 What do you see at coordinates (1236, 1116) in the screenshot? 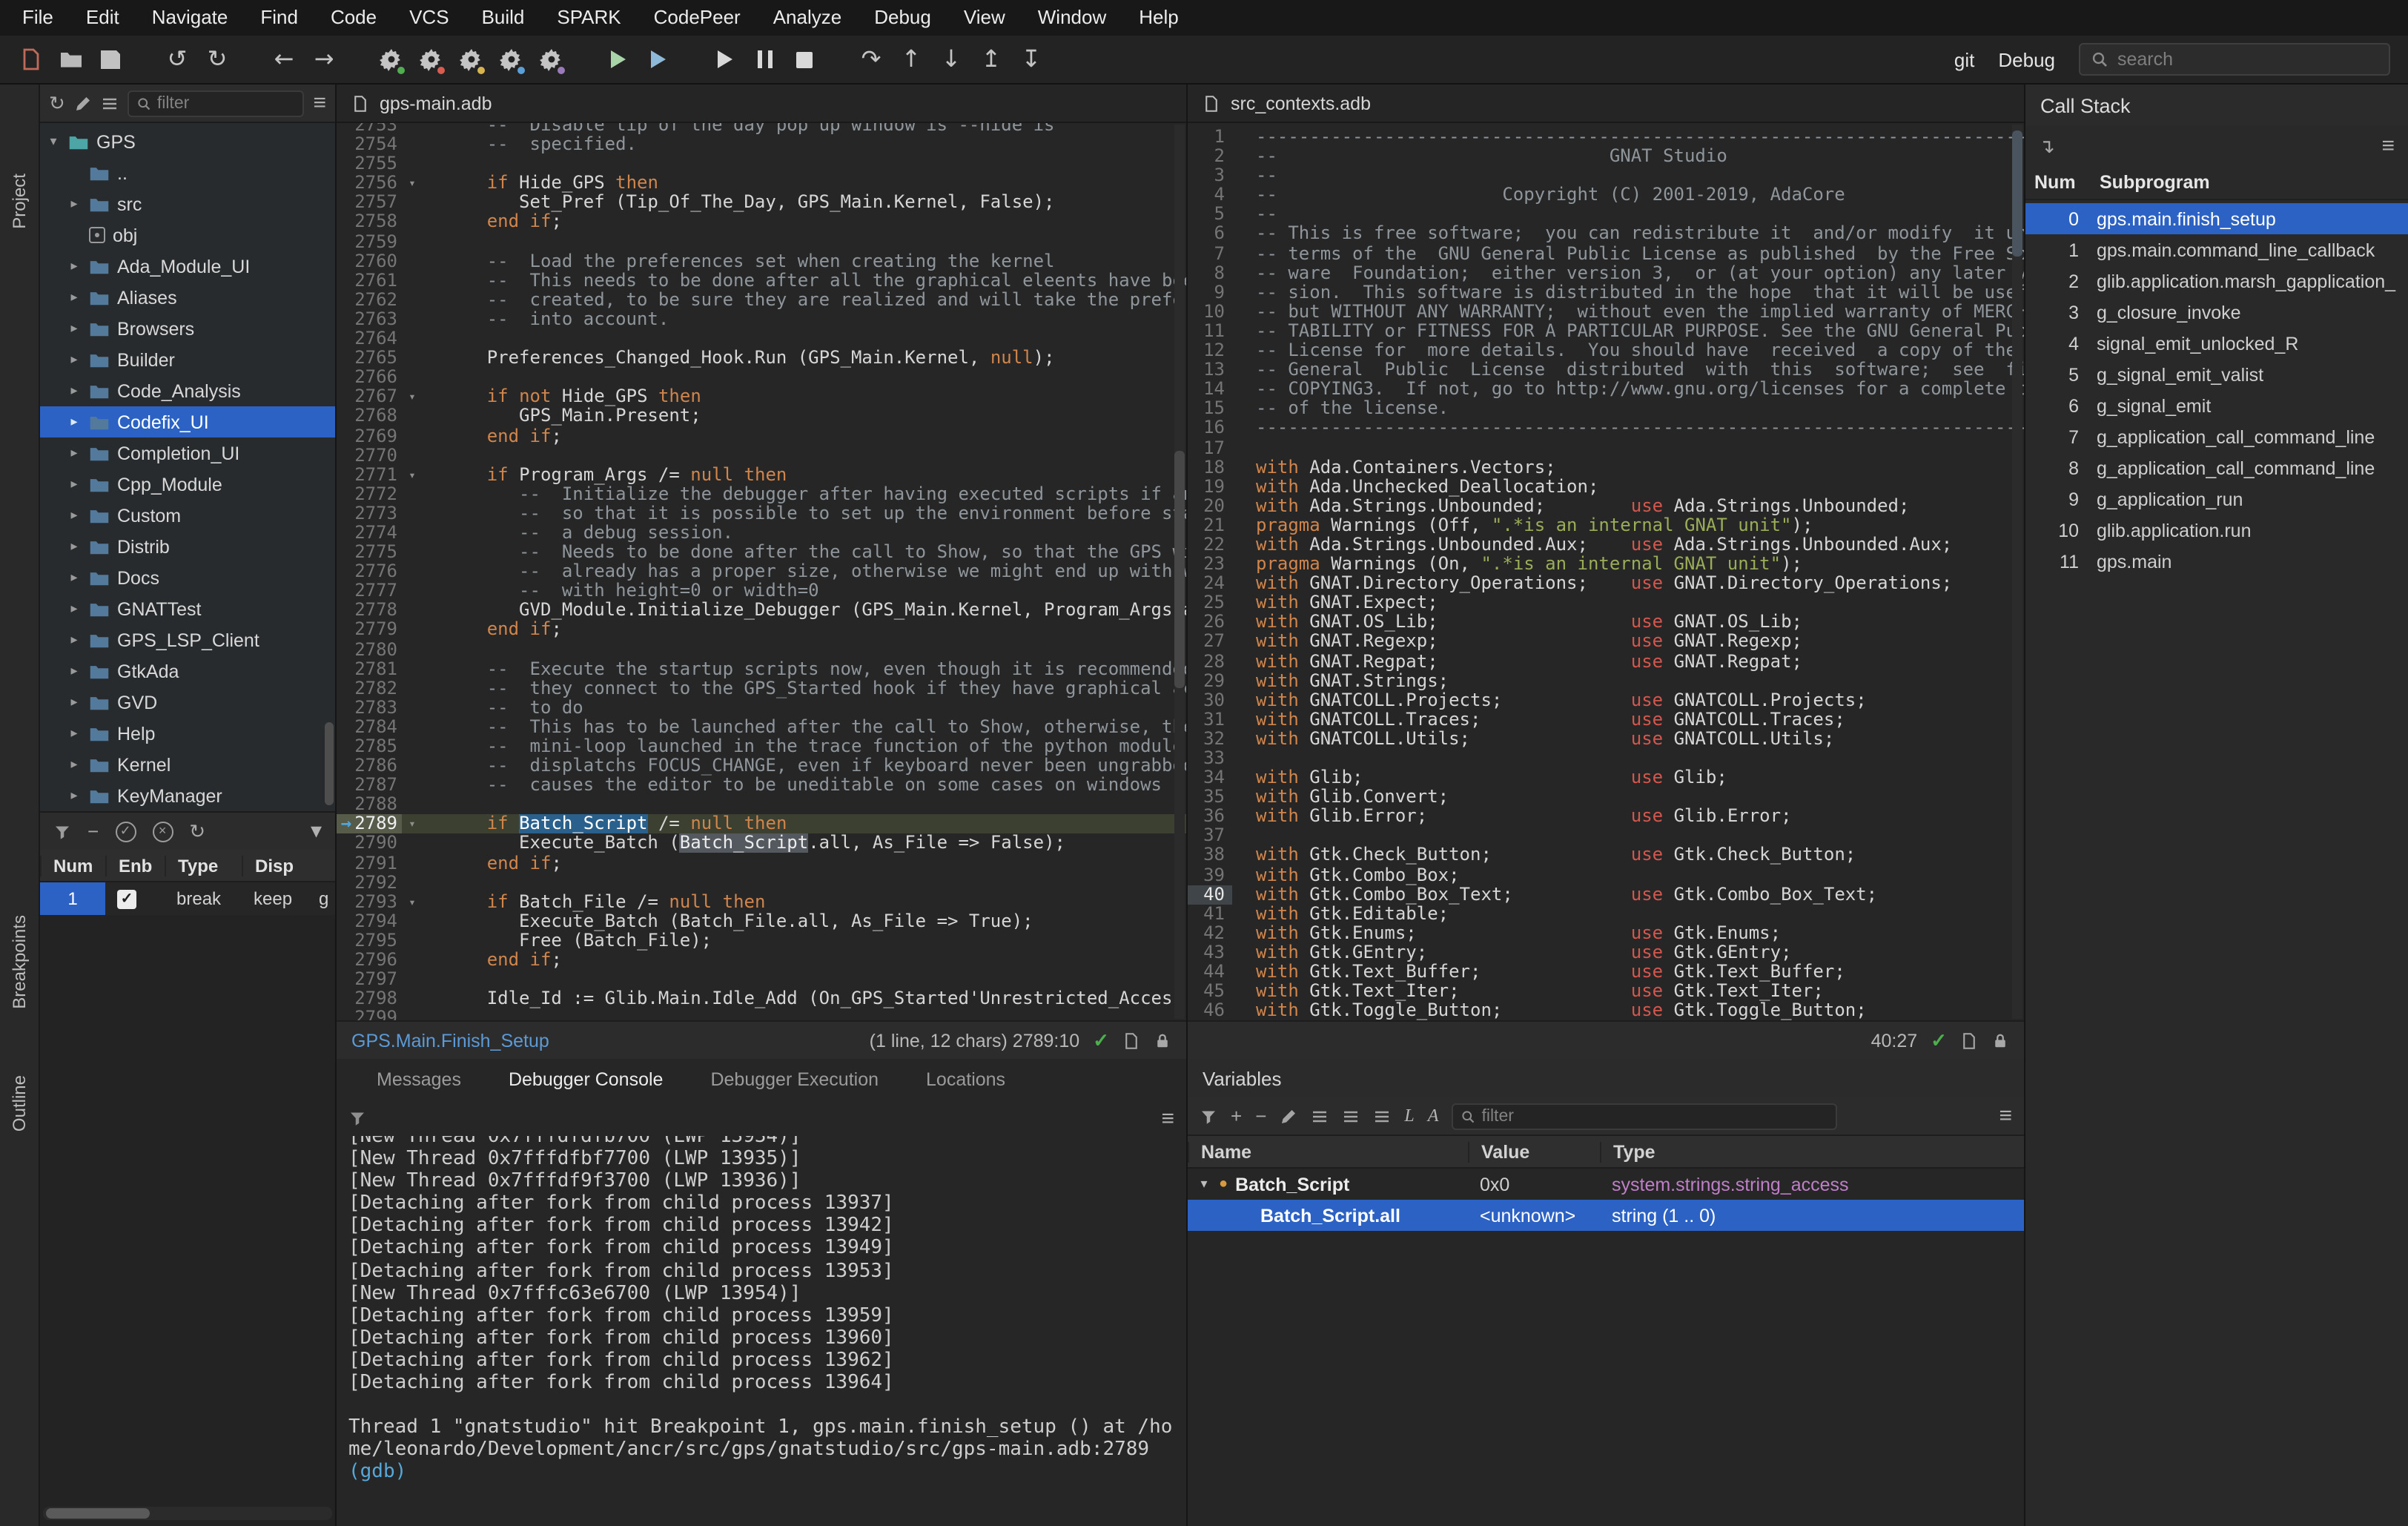
I see `add-variable-button: +` at bounding box center [1236, 1116].